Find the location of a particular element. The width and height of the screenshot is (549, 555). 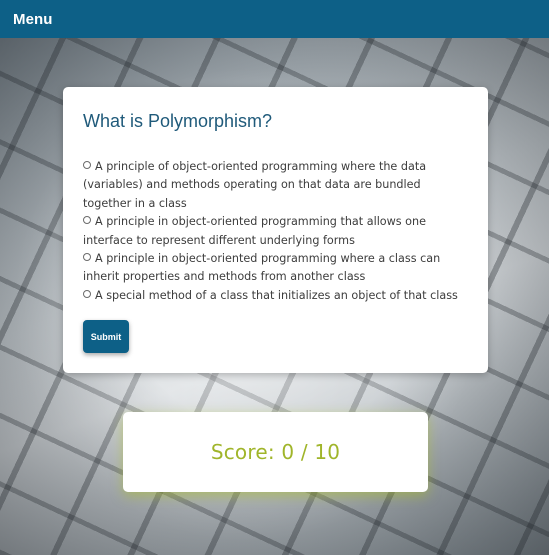

score-text: Score: 0 / 10 is located at coordinates (275, 452).